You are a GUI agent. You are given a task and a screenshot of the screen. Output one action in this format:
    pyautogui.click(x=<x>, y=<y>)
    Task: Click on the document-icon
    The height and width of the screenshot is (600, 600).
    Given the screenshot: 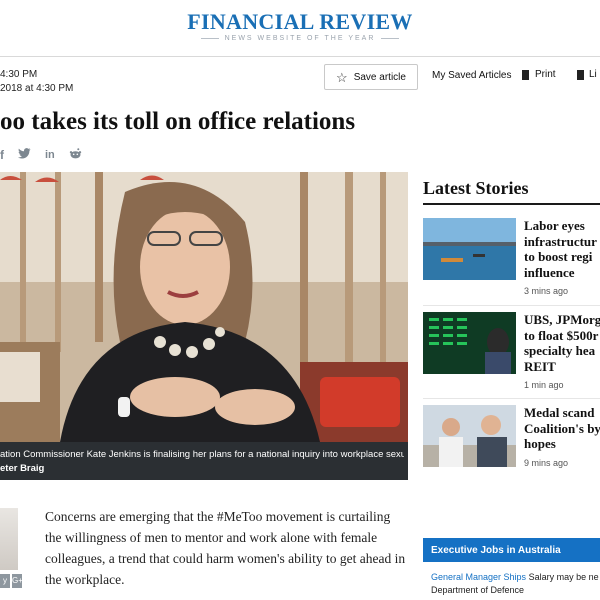 What is the action you would take?
    pyautogui.click(x=580, y=74)
    